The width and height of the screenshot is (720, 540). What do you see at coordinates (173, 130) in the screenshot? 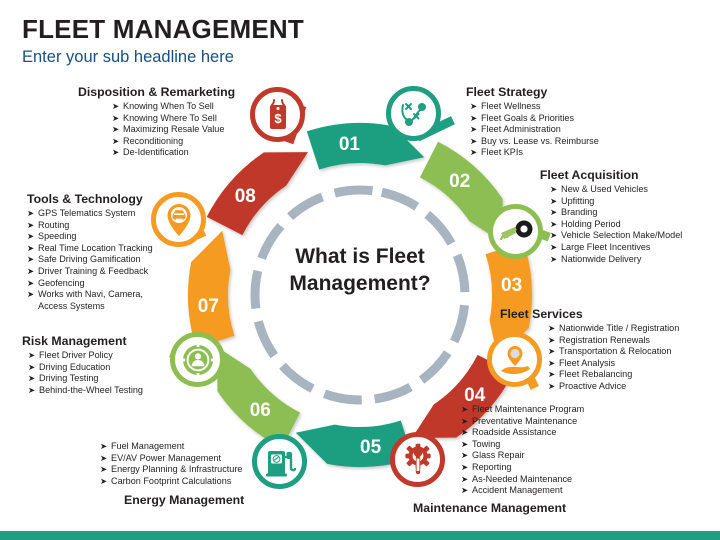
I see `list-item: ➤ Maximizing Resale Value` at bounding box center [173, 130].